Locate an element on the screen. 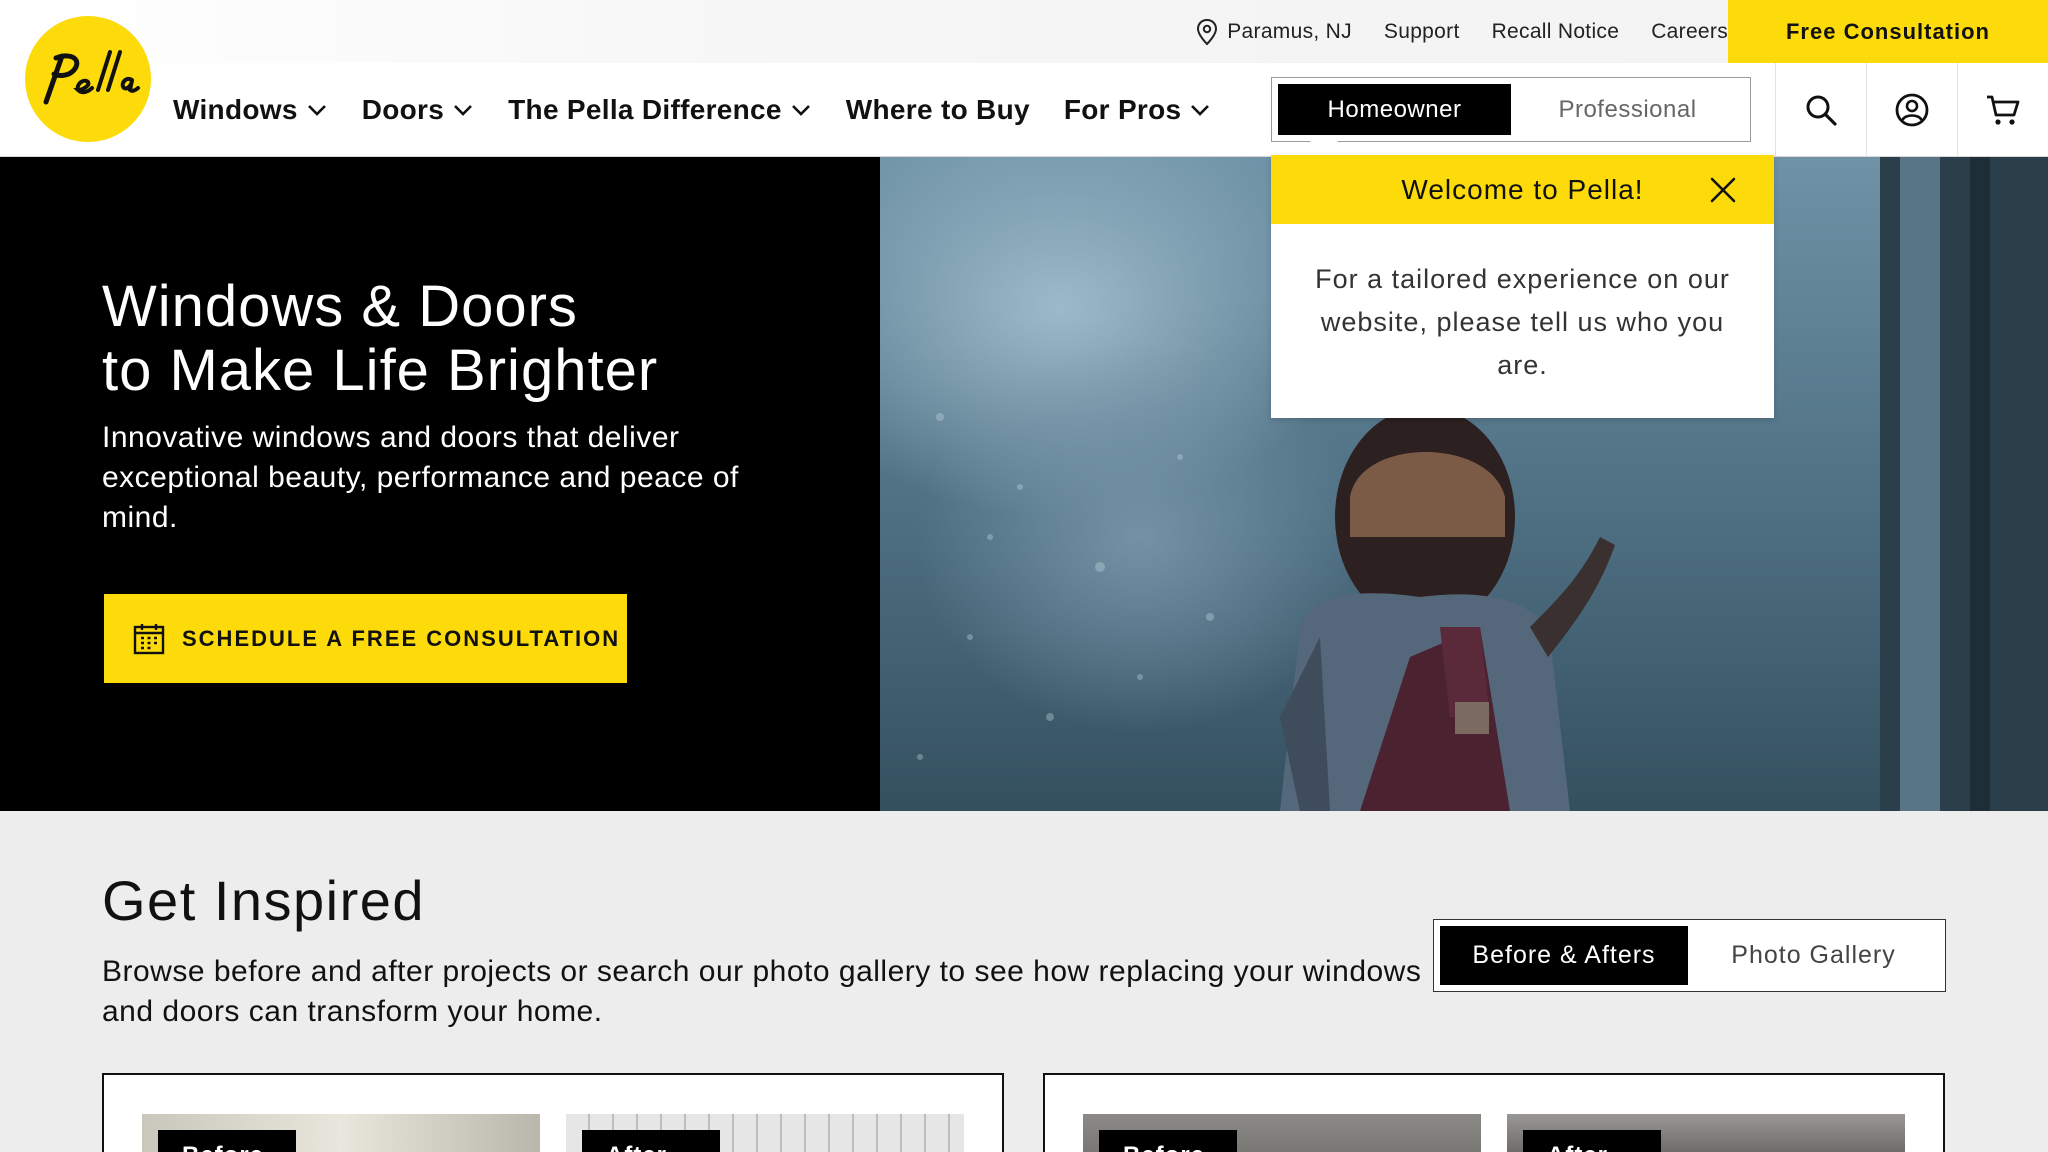 The image size is (2048, 1152). inspiration-tabs: Before & Afters Photo Gallery is located at coordinates (1689, 955).